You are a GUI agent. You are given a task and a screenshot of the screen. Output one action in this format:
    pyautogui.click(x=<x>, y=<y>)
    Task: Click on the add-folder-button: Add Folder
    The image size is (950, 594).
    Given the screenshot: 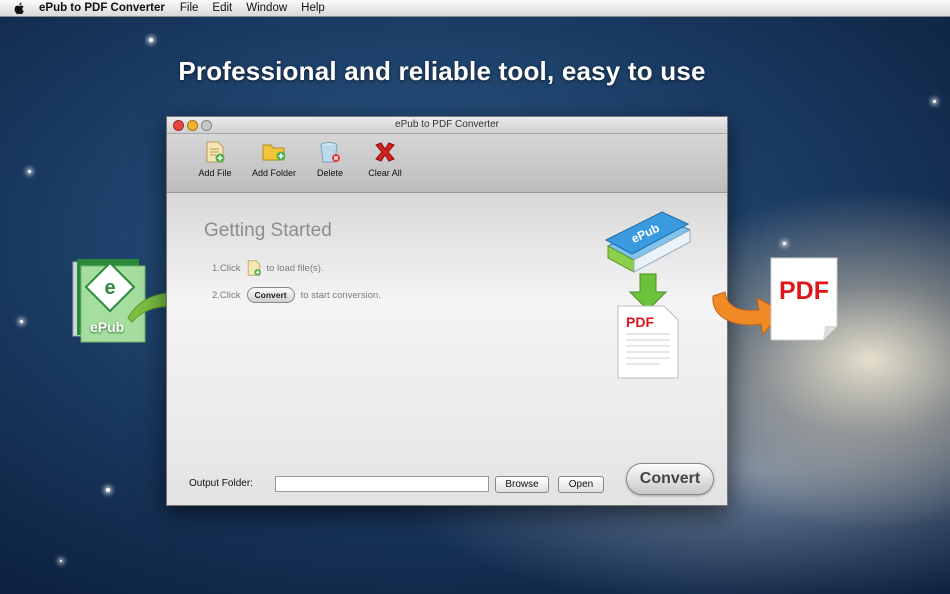 What is the action you would take?
    pyautogui.click(x=274, y=159)
    